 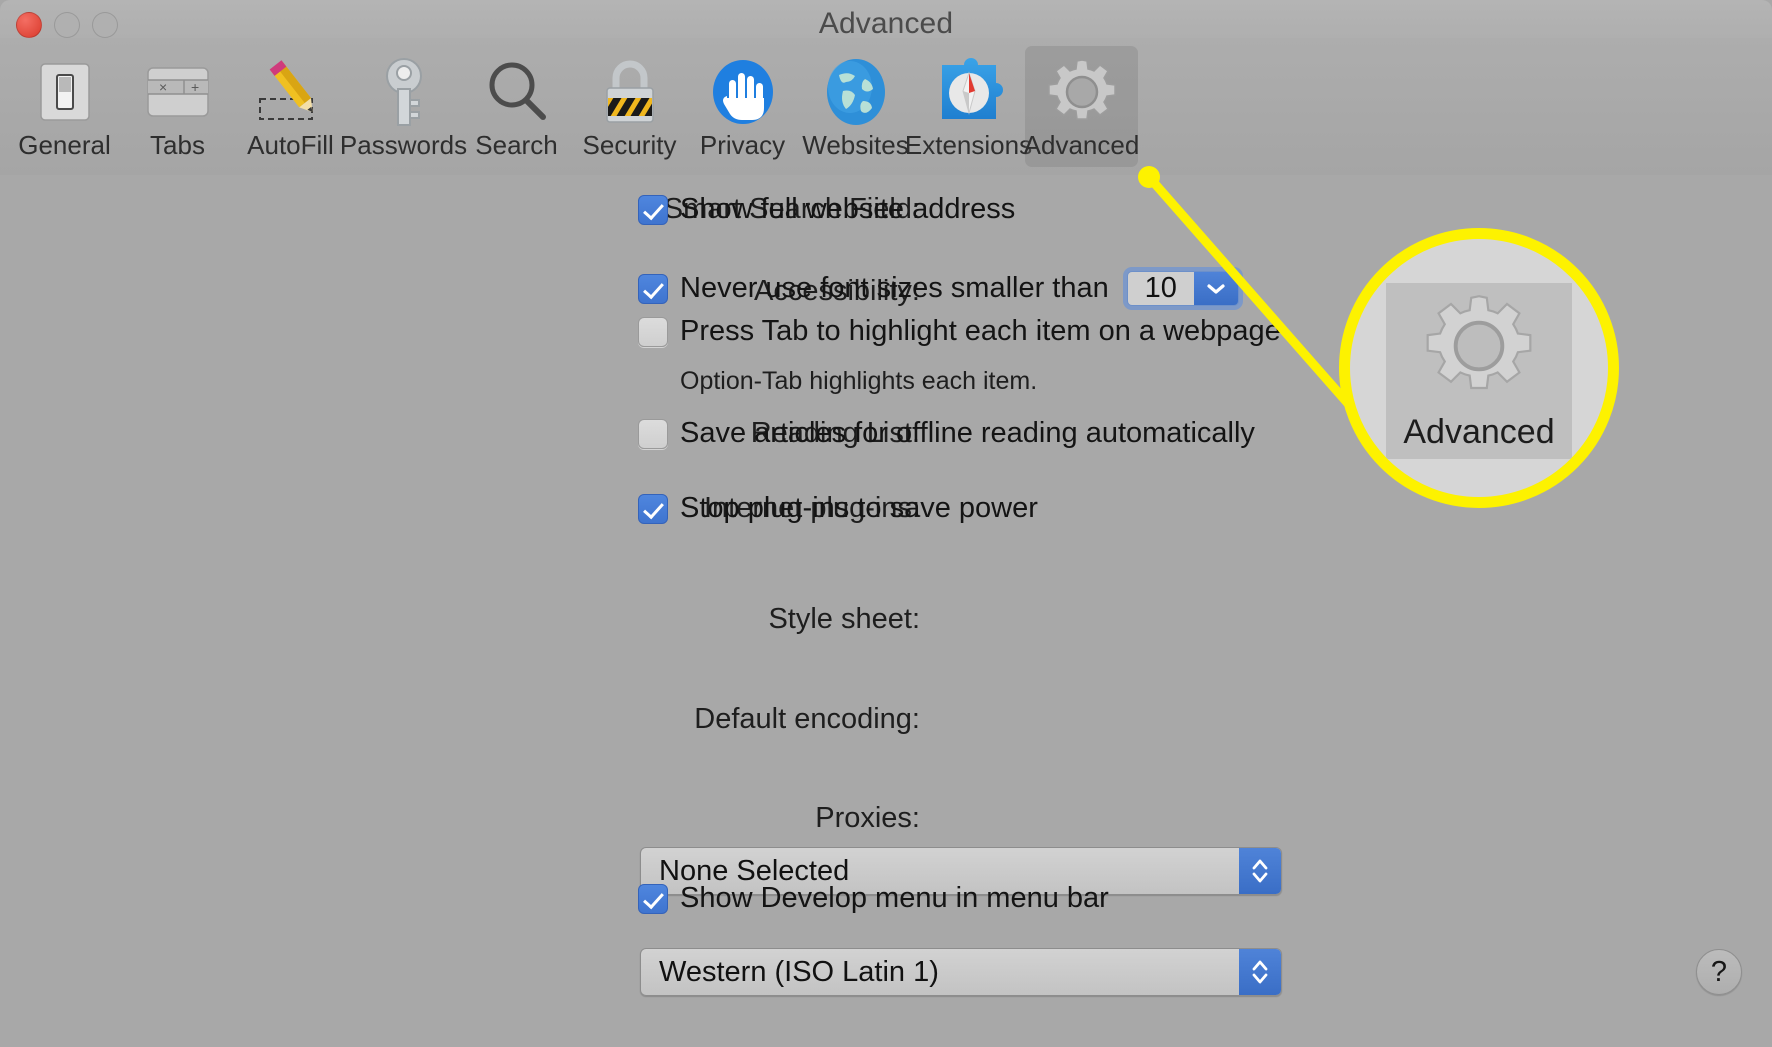 What do you see at coordinates (630, 92) in the screenshot?
I see `padlock-icon` at bounding box center [630, 92].